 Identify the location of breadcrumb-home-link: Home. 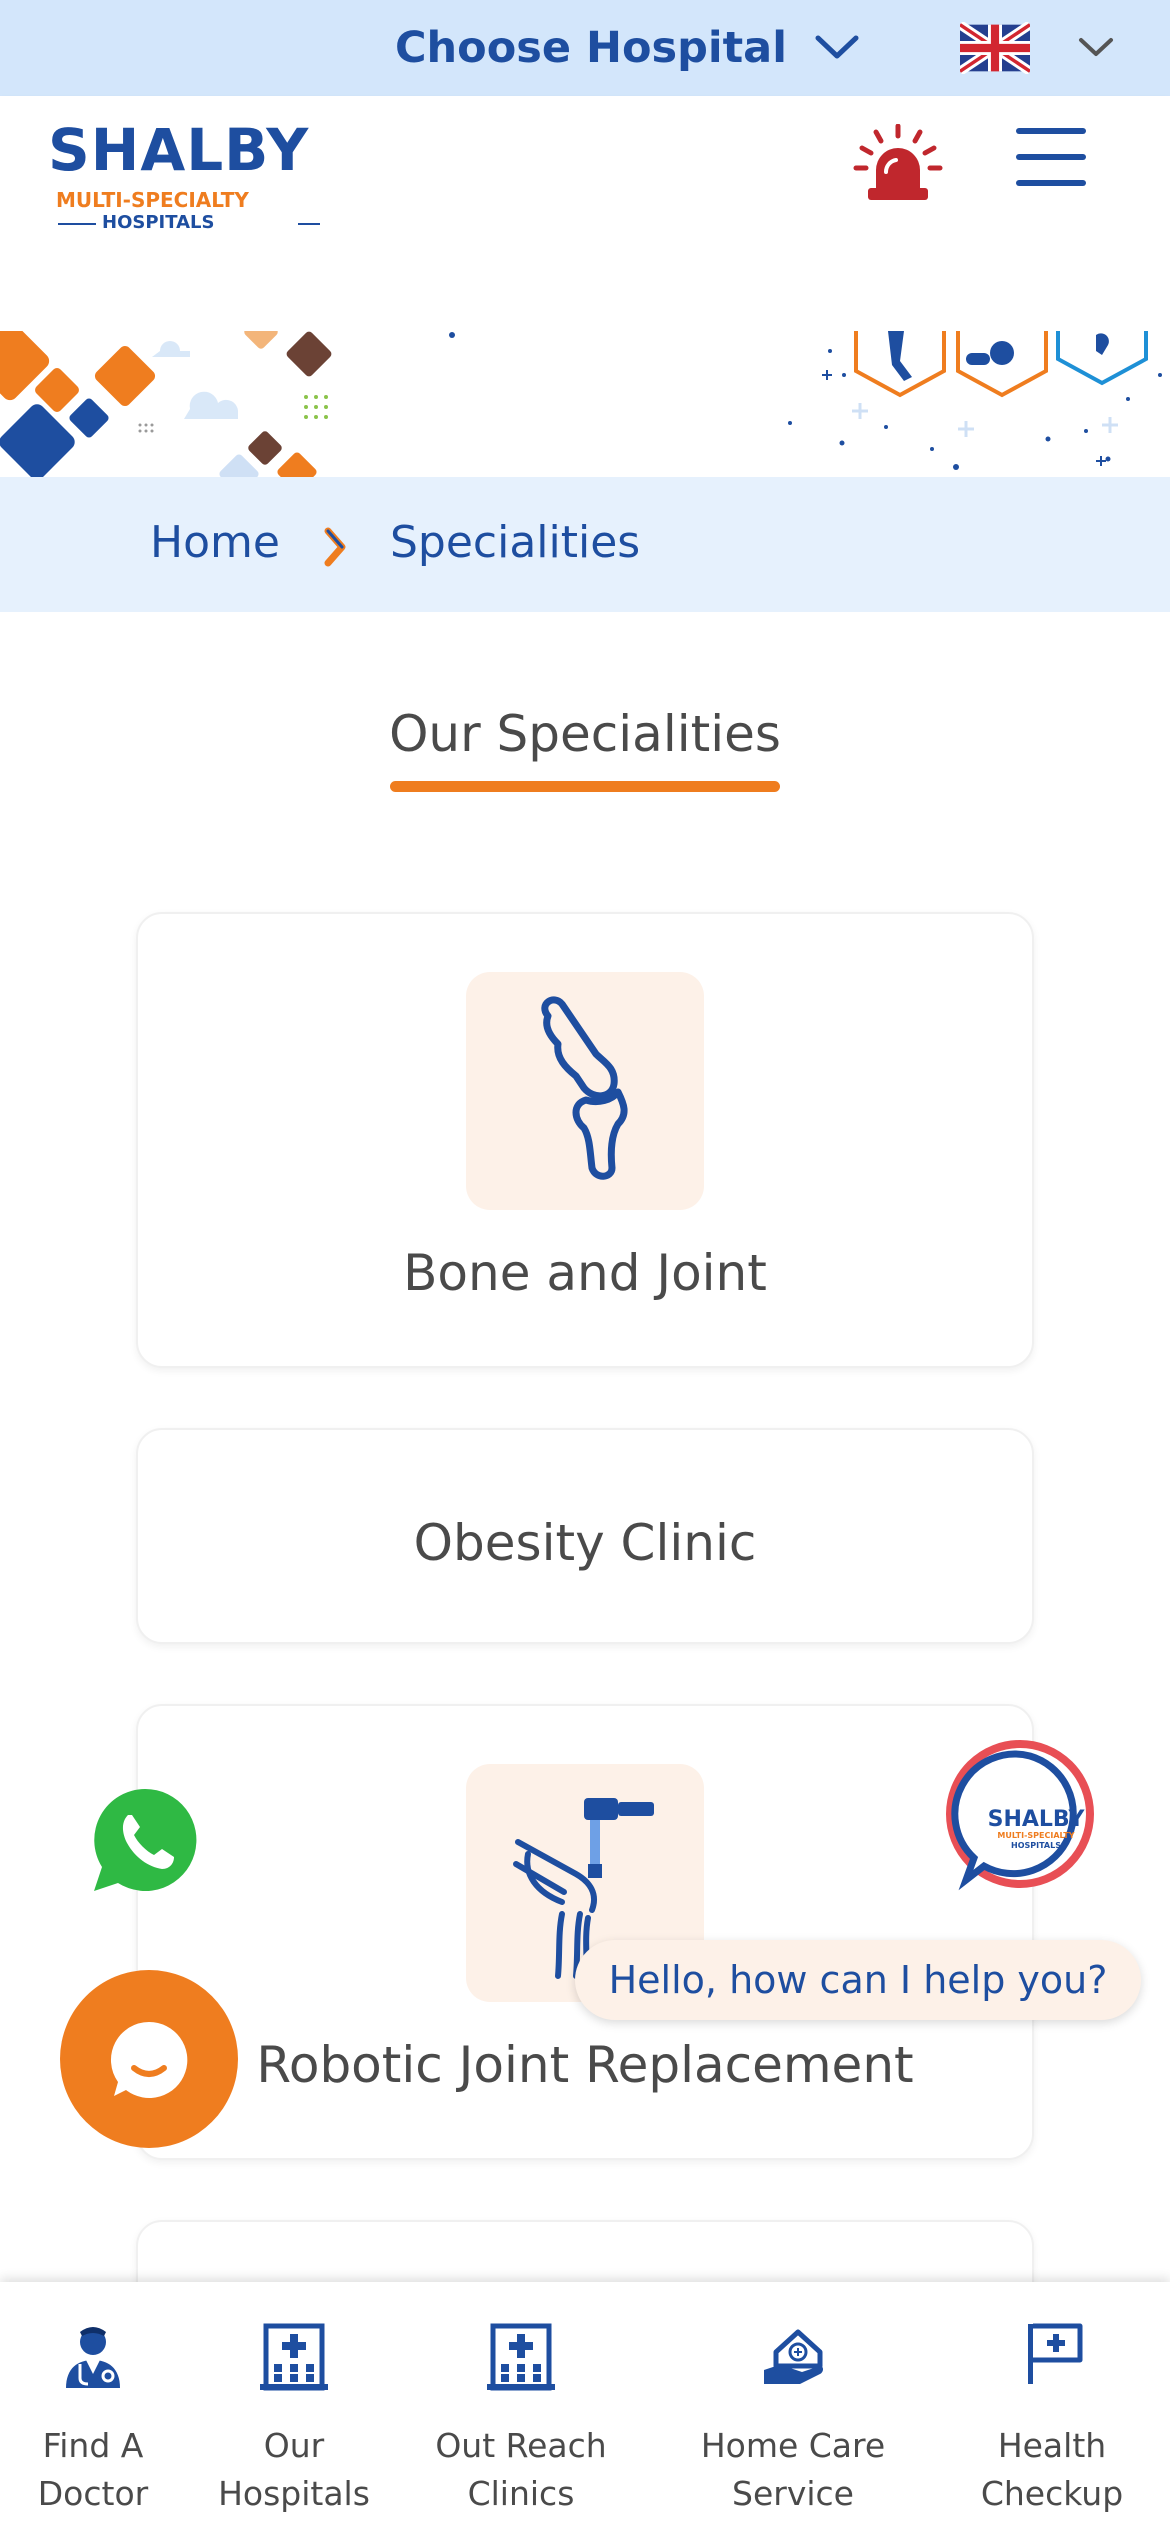
(215, 542).